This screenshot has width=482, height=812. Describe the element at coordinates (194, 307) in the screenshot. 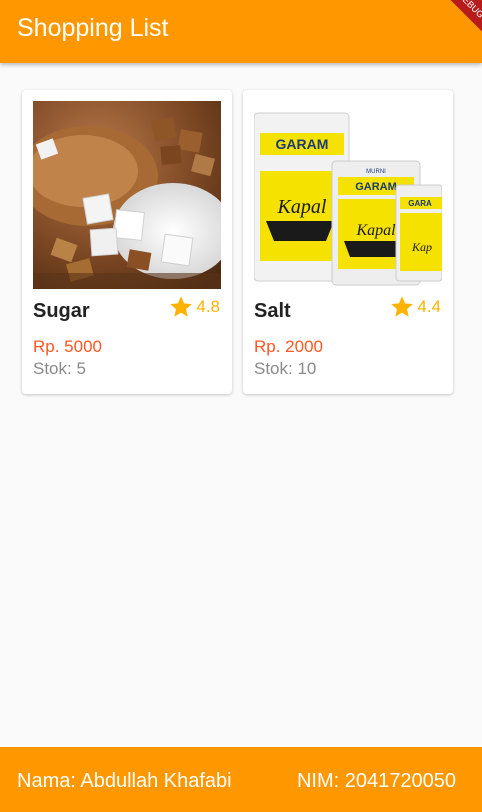

I see `product-rating: 4.8` at that location.